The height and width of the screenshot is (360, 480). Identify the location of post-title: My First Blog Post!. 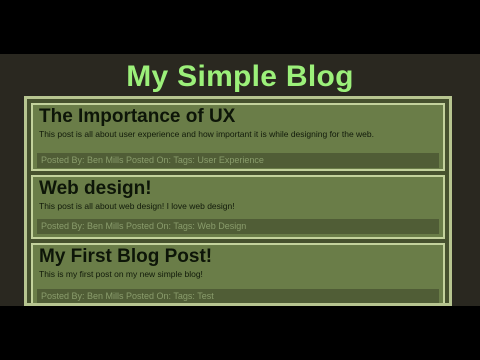
(125, 257).